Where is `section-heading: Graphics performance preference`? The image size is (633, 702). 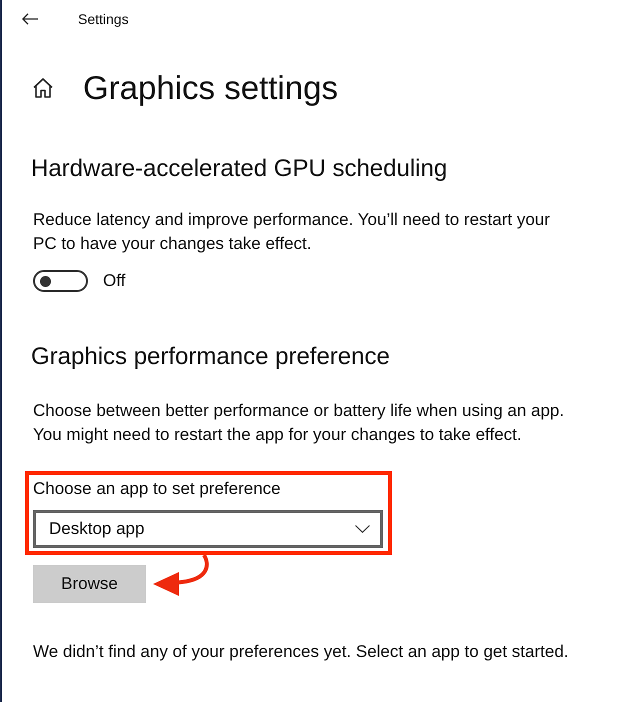
section-heading: Graphics performance preference is located at coordinates (211, 357).